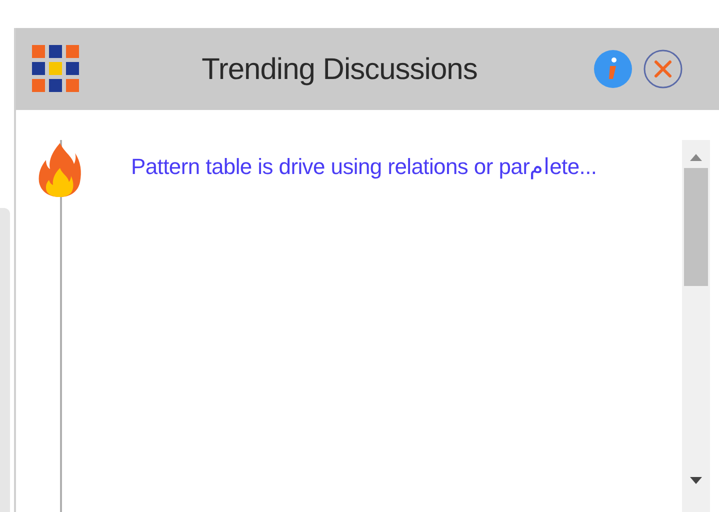 This screenshot has width=719, height=512. What do you see at coordinates (56, 69) in the screenshot?
I see `grid-logo-icon` at bounding box center [56, 69].